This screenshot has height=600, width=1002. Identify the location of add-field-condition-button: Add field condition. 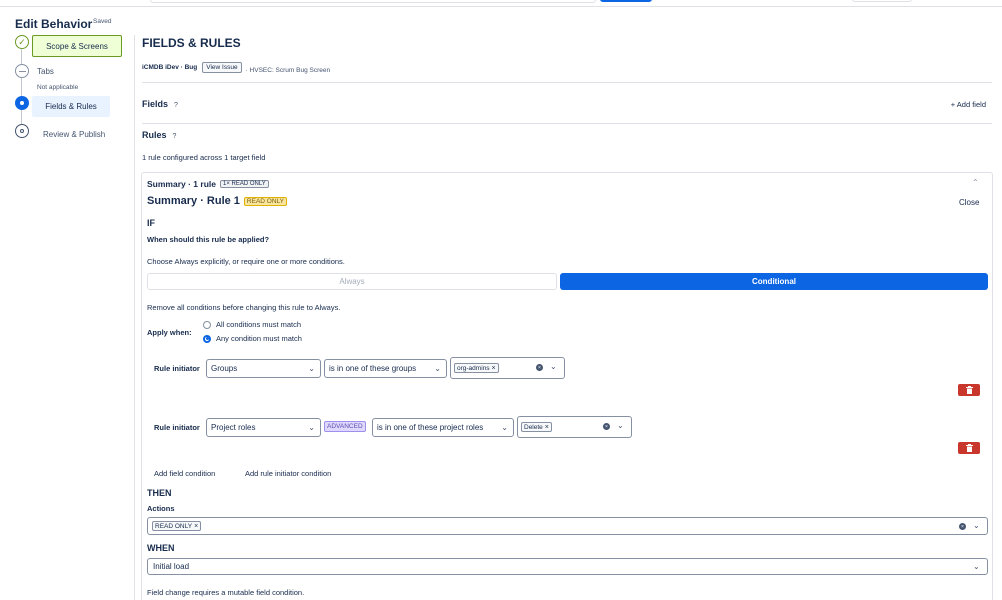
(184, 473).